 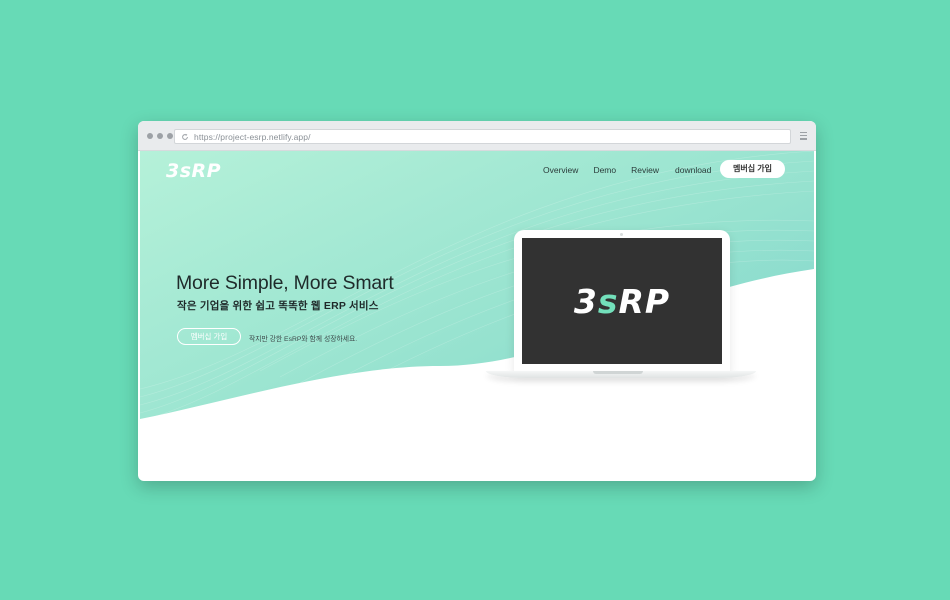 What do you see at coordinates (604, 170) in the screenshot?
I see `nav-item-demo: Demo` at bounding box center [604, 170].